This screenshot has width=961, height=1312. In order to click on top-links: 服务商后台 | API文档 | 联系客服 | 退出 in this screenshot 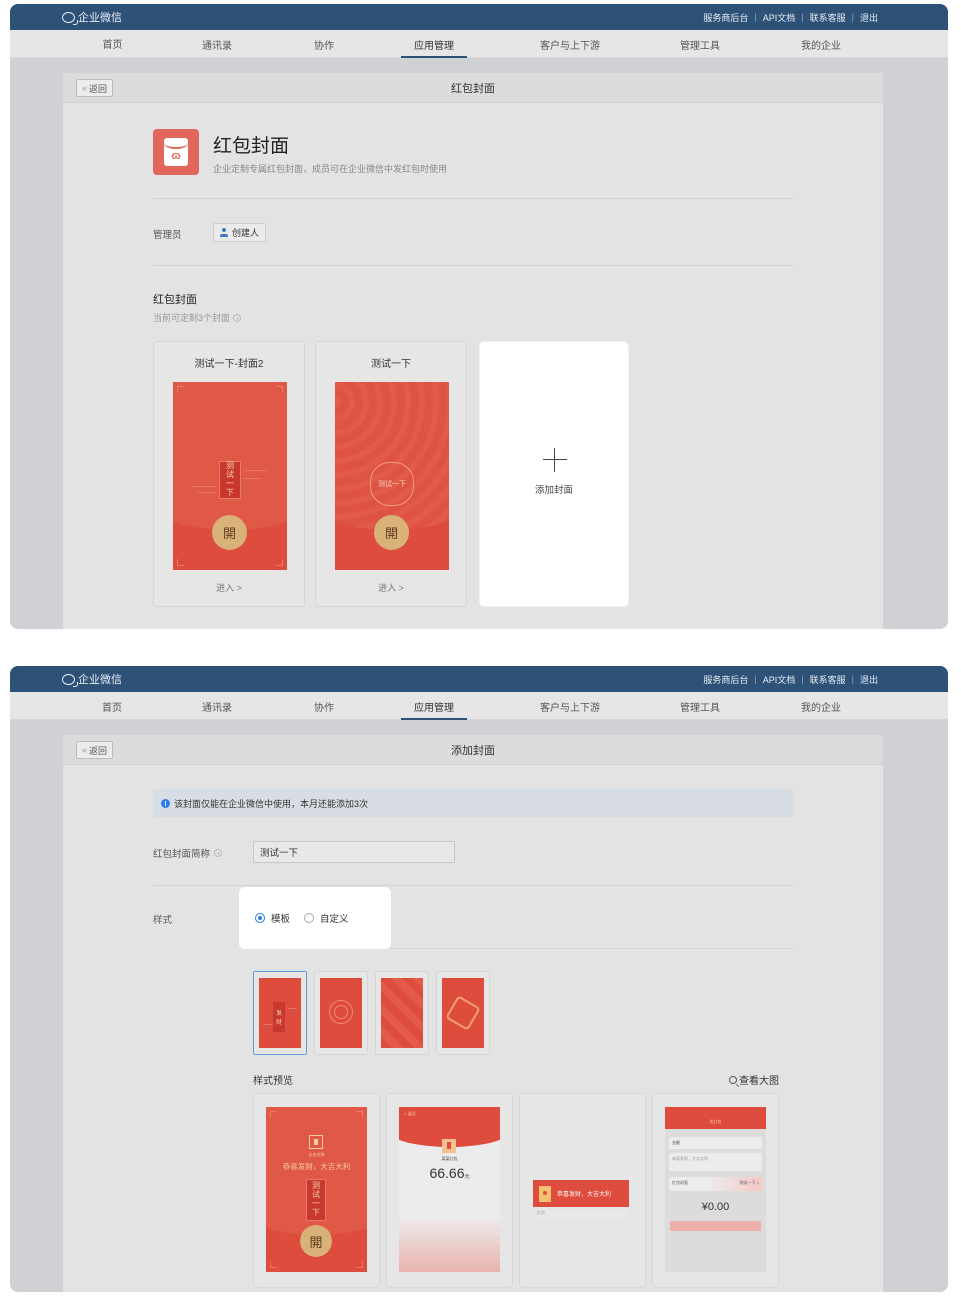, I will do `click(790, 17)`.